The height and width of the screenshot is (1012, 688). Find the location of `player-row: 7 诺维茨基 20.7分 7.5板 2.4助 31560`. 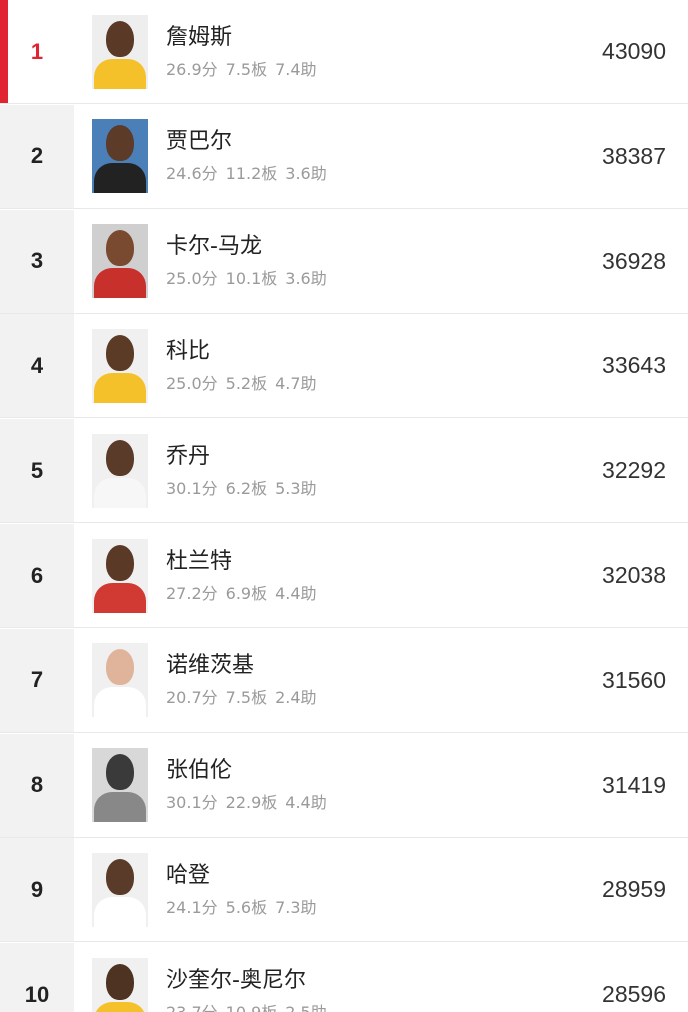

player-row: 7 诺维茨基 20.7分 7.5板 2.4助 31560 is located at coordinates (344, 680).